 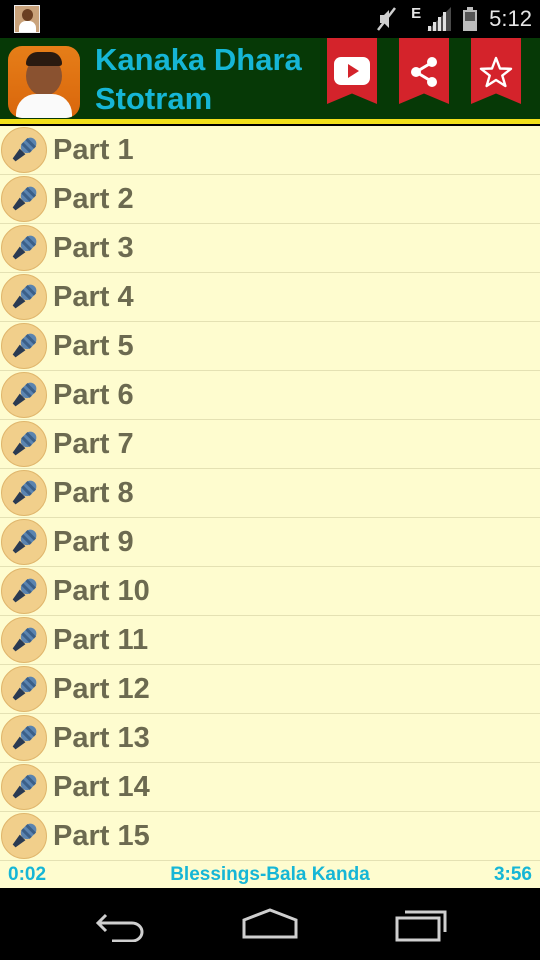 What do you see at coordinates (510, 18) in the screenshot?
I see `clock: 5:12` at bounding box center [510, 18].